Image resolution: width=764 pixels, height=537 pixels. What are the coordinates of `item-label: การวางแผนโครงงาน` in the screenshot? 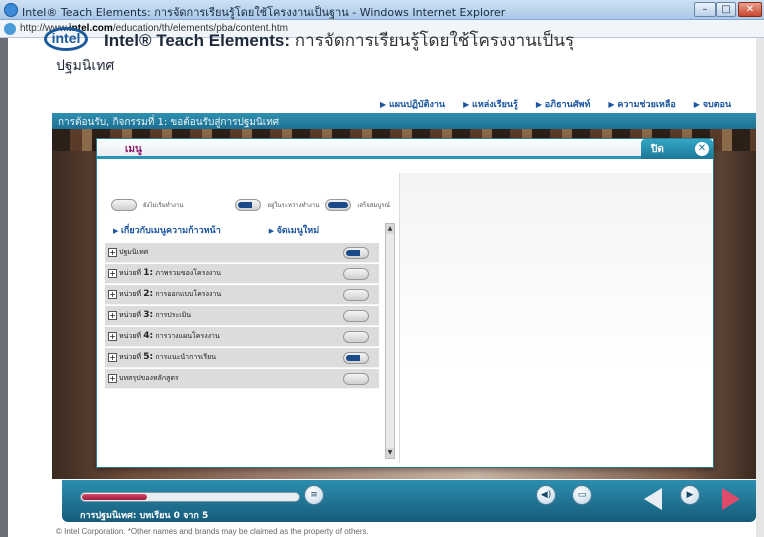 It's located at (186, 336).